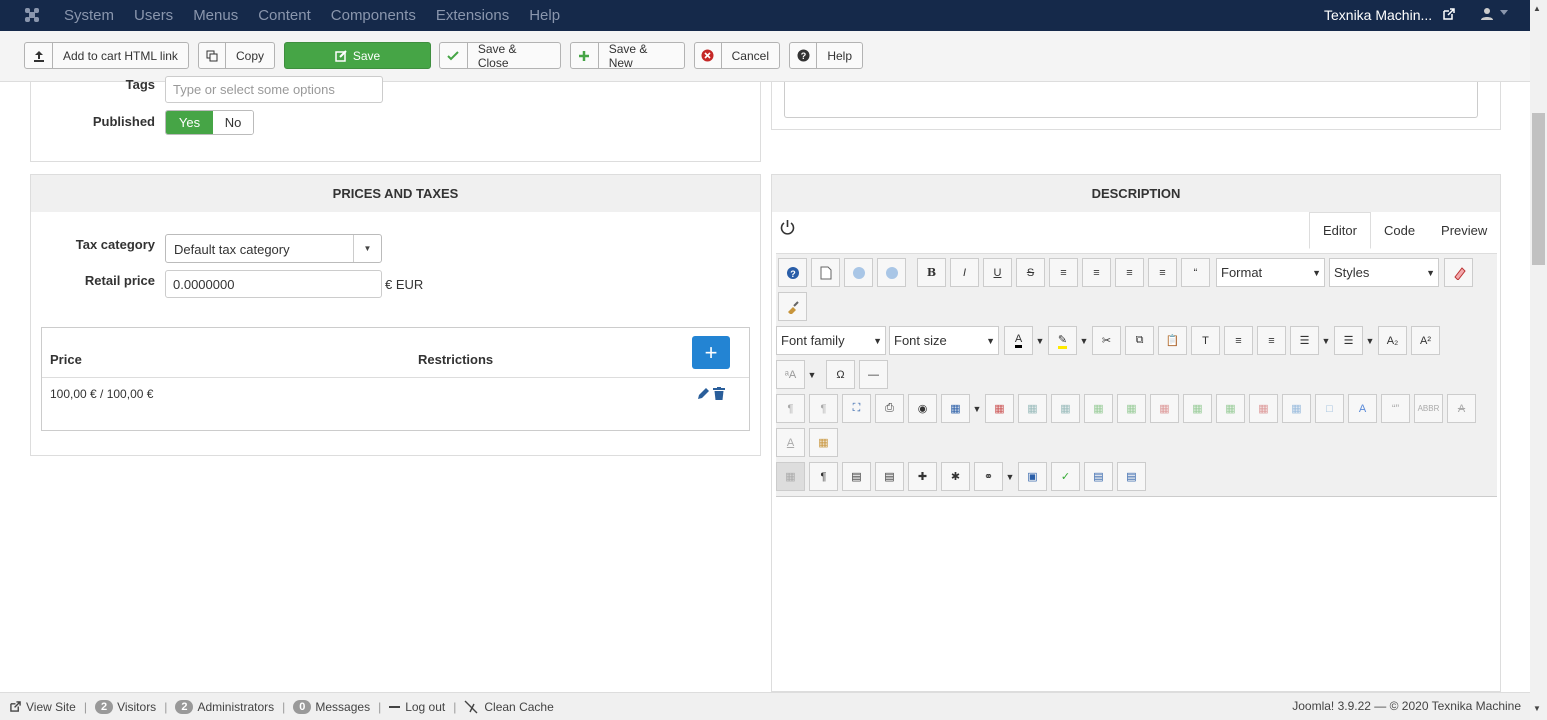  I want to click on chevron-down-icon, so click(1504, 13).